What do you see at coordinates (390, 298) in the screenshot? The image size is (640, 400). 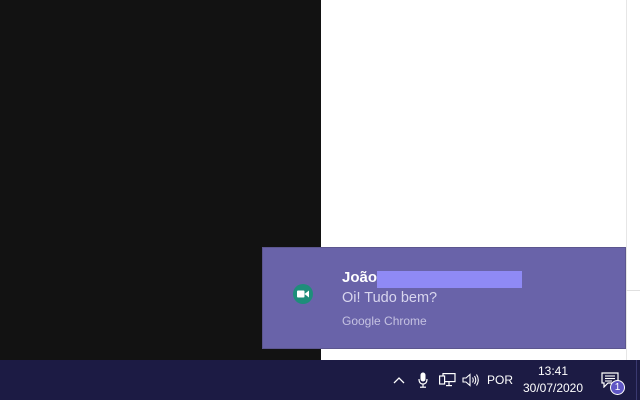 I see `notification-message: Oi! Tudo bem?` at bounding box center [390, 298].